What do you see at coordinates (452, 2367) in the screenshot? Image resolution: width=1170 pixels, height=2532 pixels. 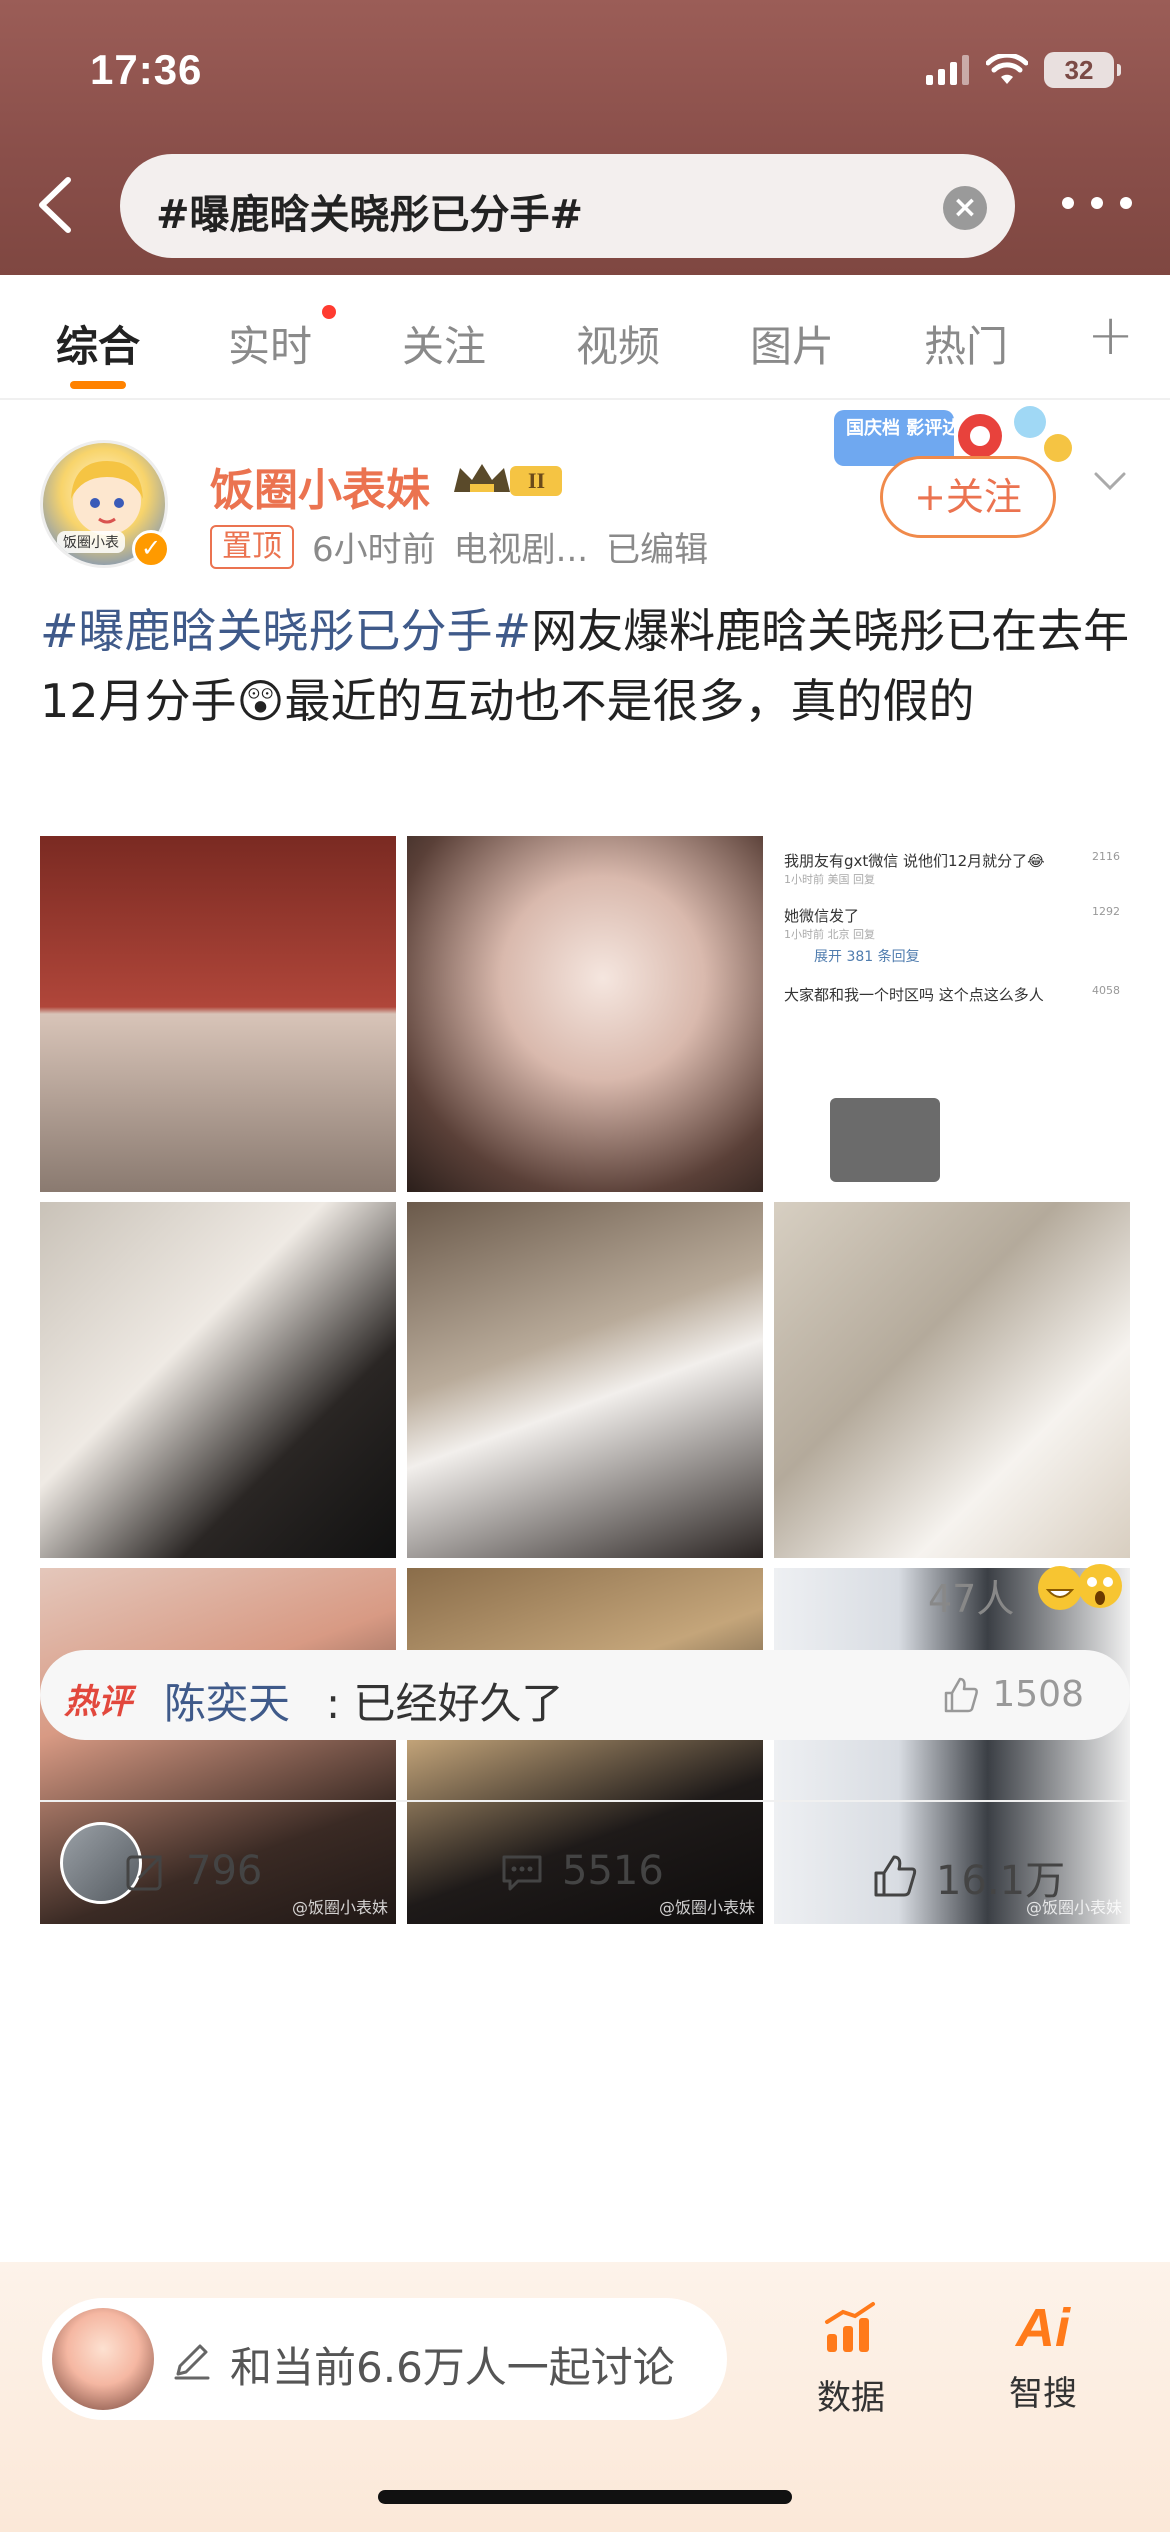 I see `discussion-placeholder: 和当前6.6万人一起讨论` at bounding box center [452, 2367].